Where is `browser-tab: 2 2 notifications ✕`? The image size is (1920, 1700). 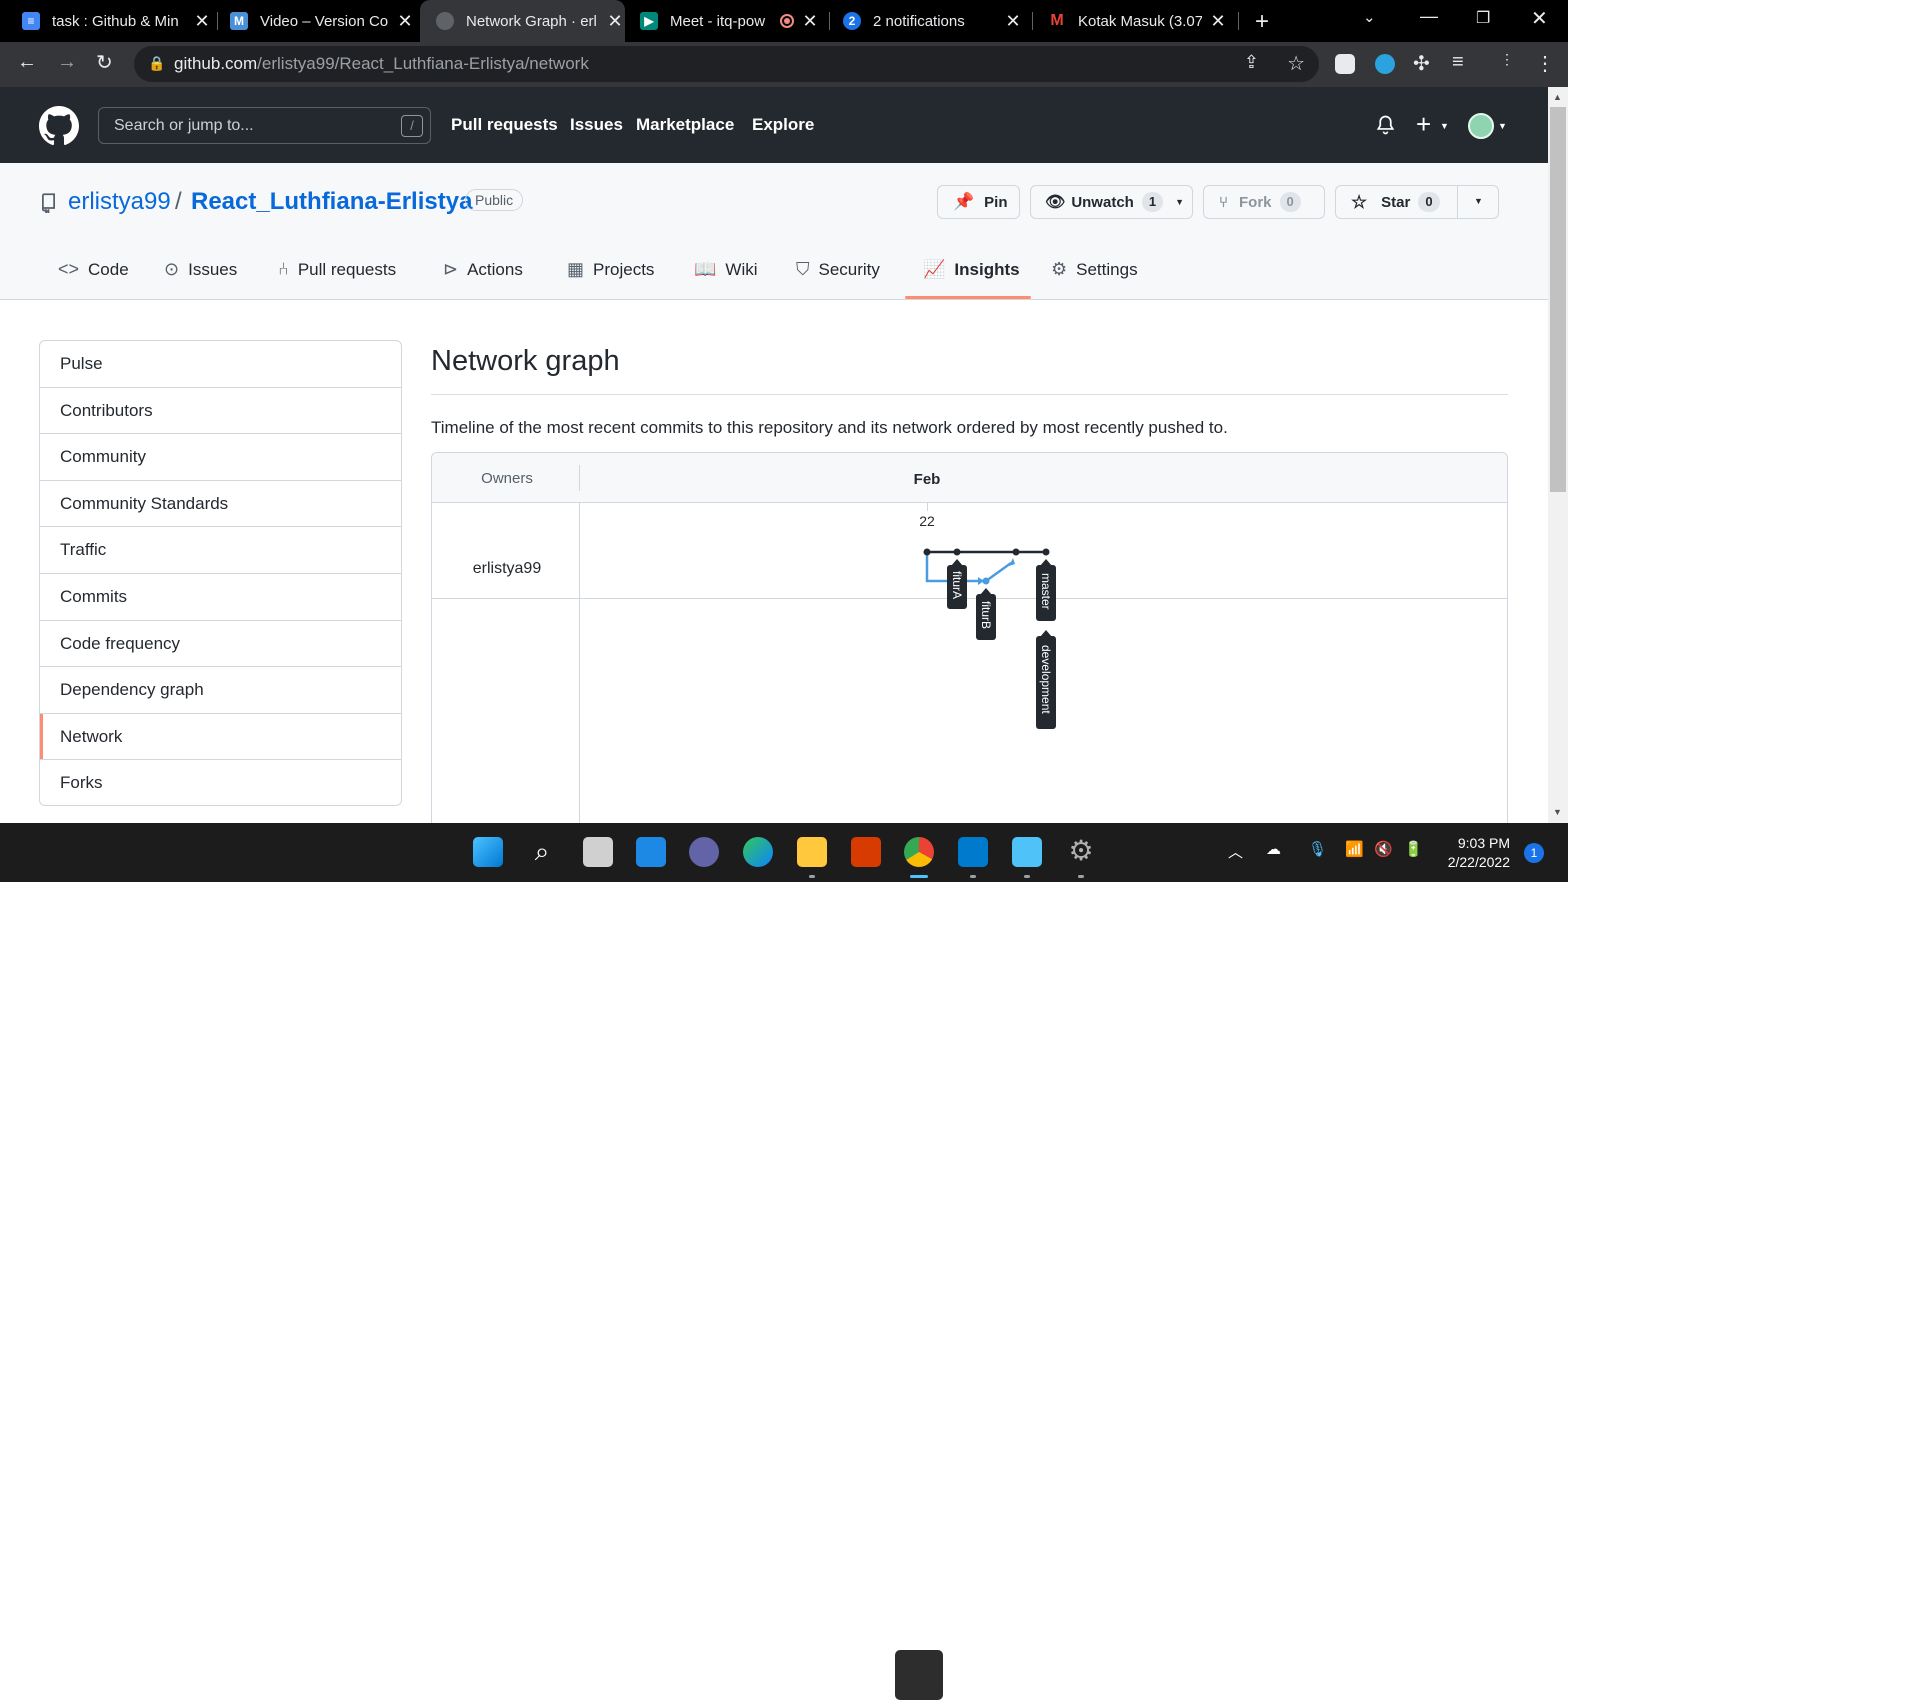
browser-tab: 2 2 notifications ✕ is located at coordinates (933, 21).